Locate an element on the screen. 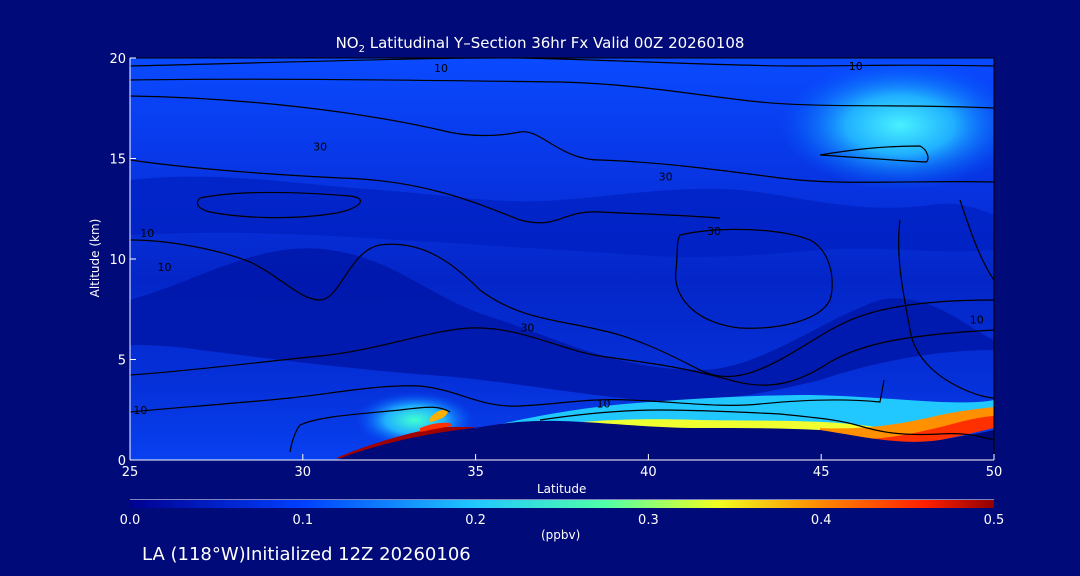 The height and width of the screenshot is (576, 1080). y-tick-label: 5 is located at coordinates (122, 361).